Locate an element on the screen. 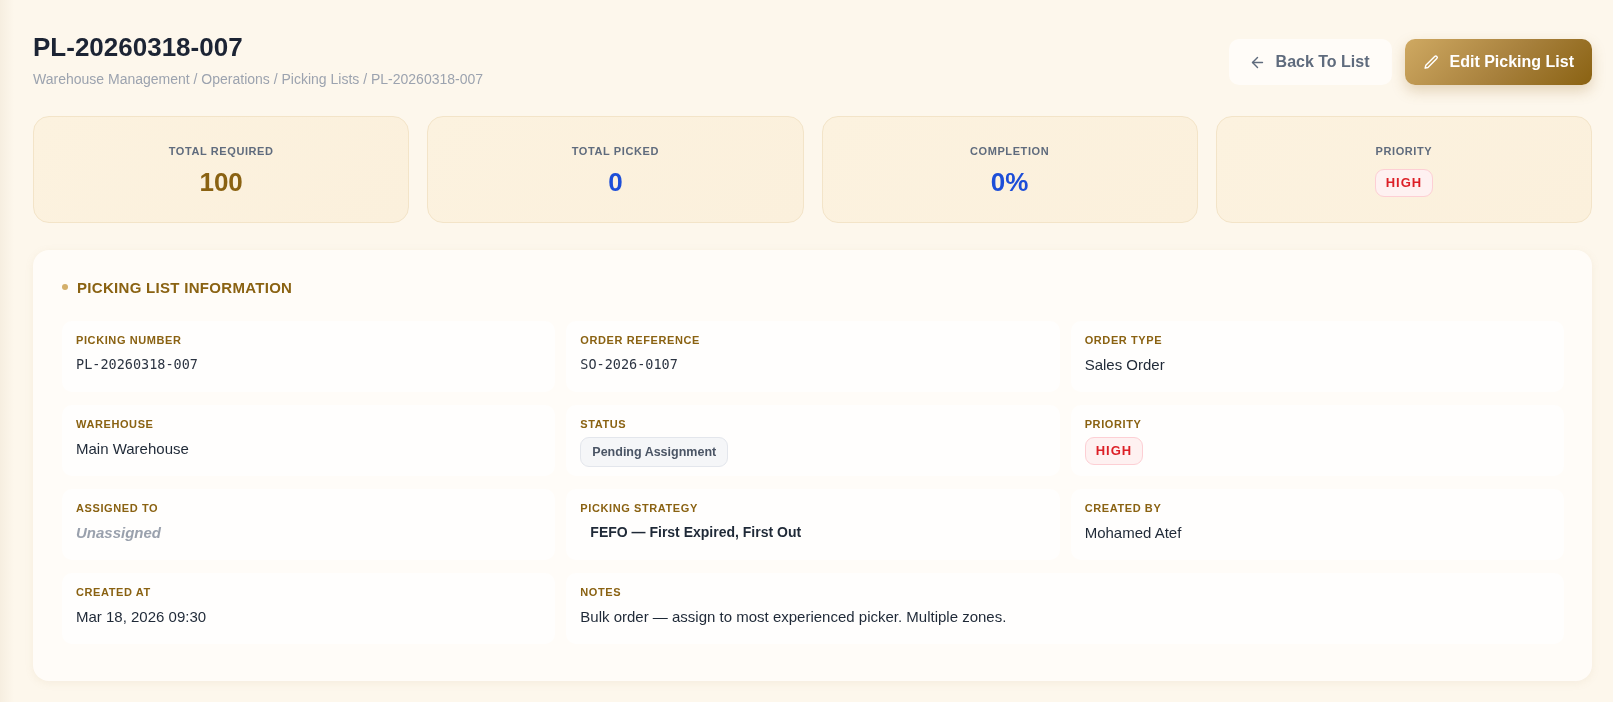 The image size is (1613, 702). stat-label: TOTAL PICKED is located at coordinates (615, 151).